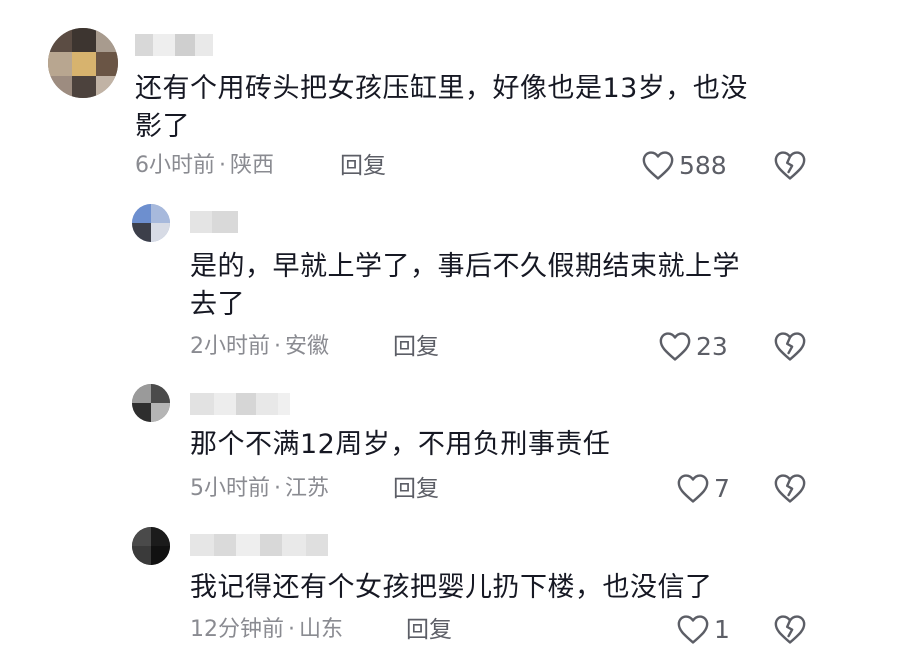  What do you see at coordinates (400, 444) in the screenshot?
I see `comment-text: 那个不满12周岁，不用负刑事责任` at bounding box center [400, 444].